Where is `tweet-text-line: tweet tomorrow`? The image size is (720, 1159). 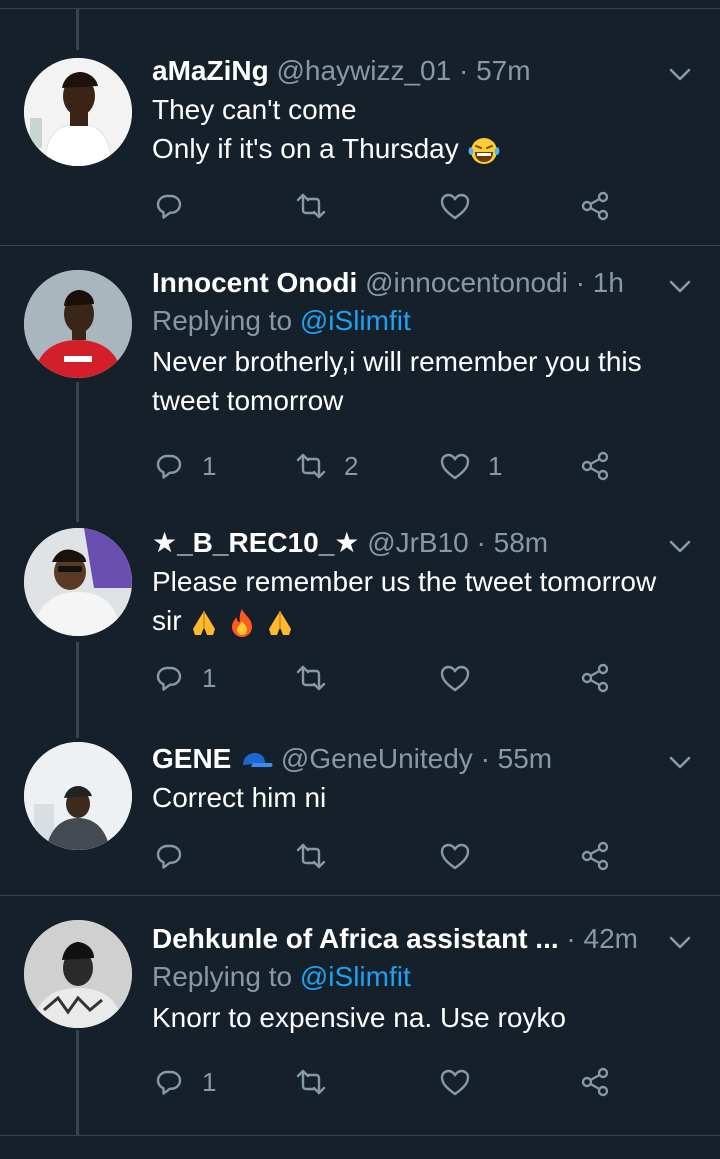 tweet-text-line: tweet tomorrow is located at coordinates (248, 400).